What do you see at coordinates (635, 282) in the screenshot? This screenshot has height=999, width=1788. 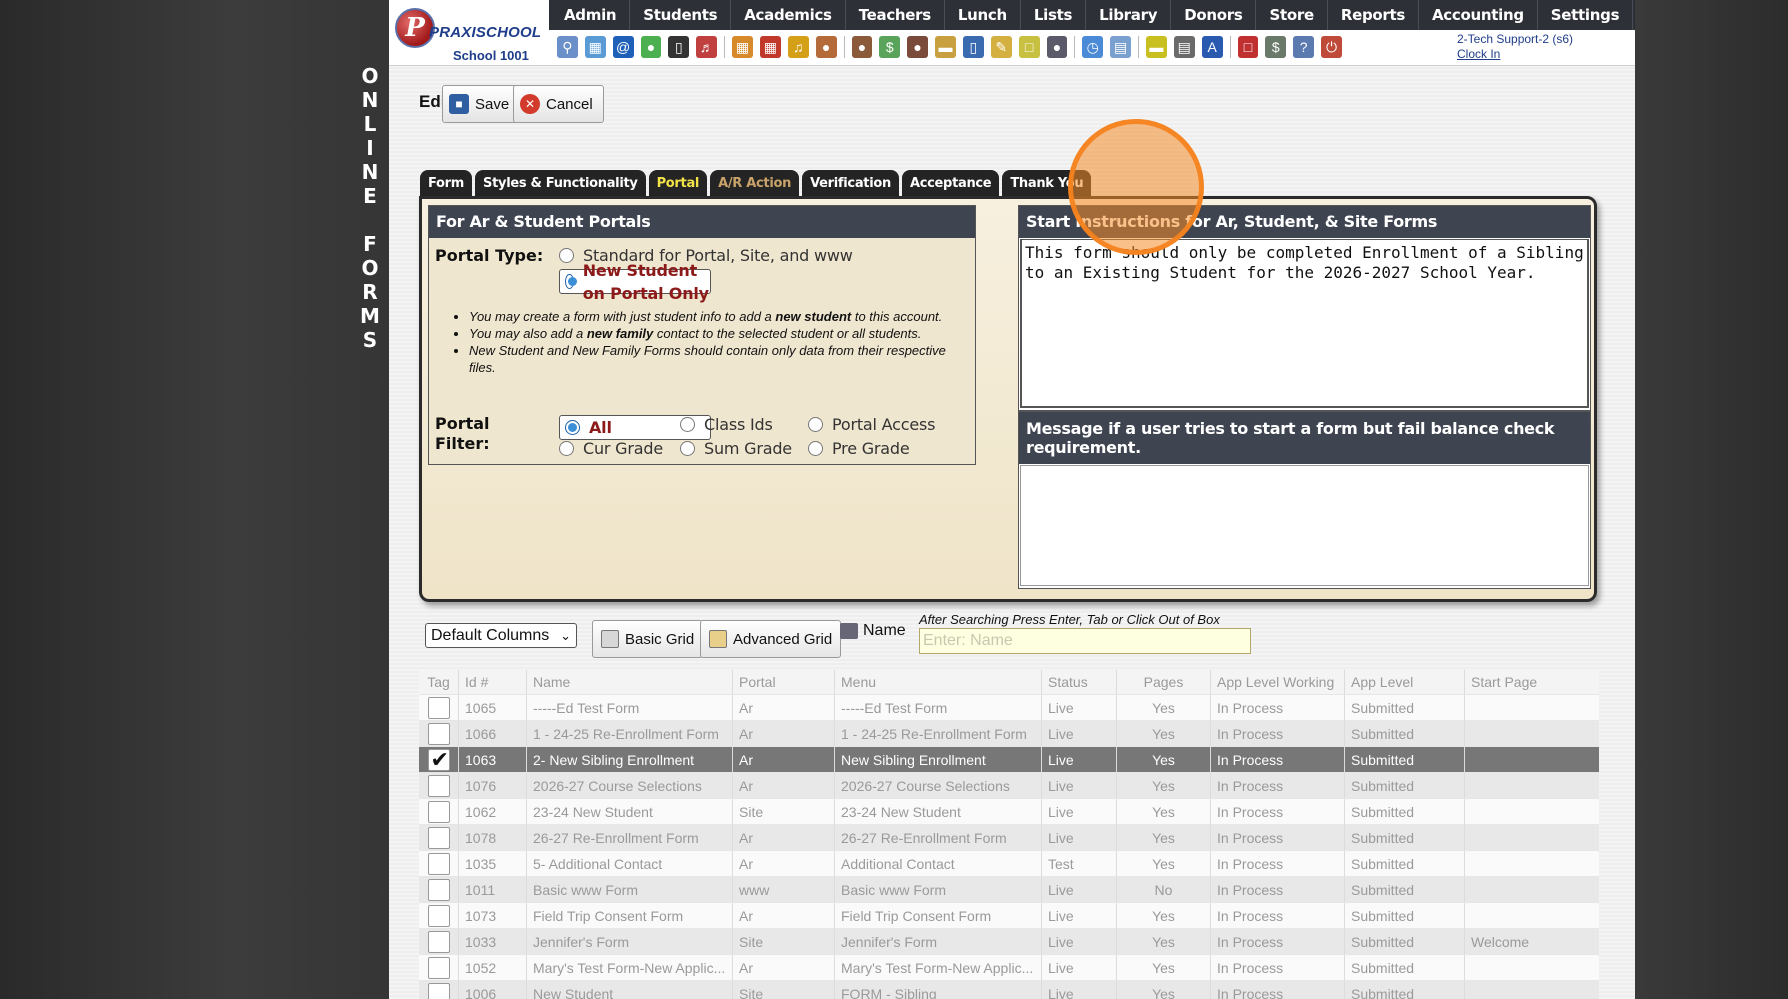 I see `portal-type-new-student-radio: New Student on Portal Only` at bounding box center [635, 282].